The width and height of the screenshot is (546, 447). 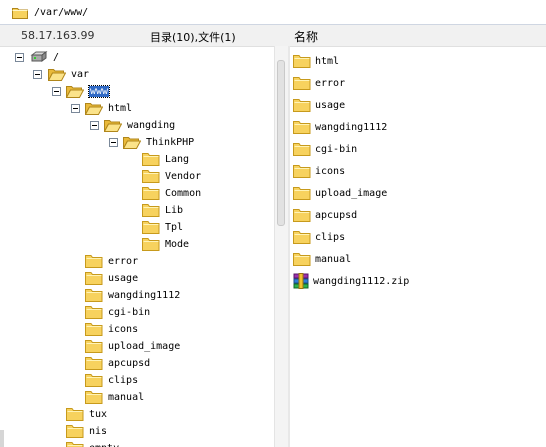 What do you see at coordinates (111, 380) in the screenshot?
I see `tree-node: clips` at bounding box center [111, 380].